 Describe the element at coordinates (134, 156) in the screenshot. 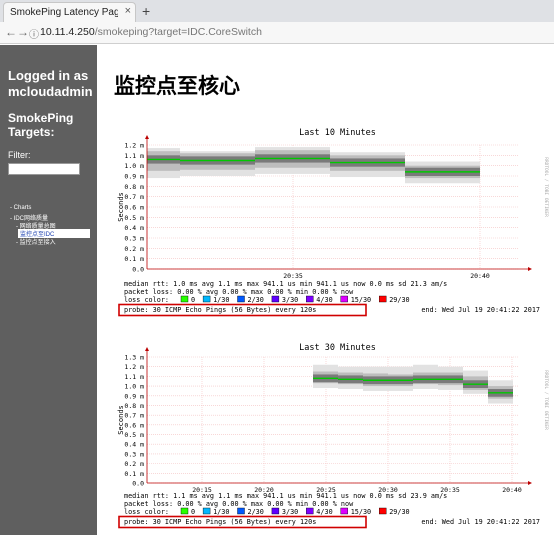

I see `y-tick-label: 1.1 m` at that location.